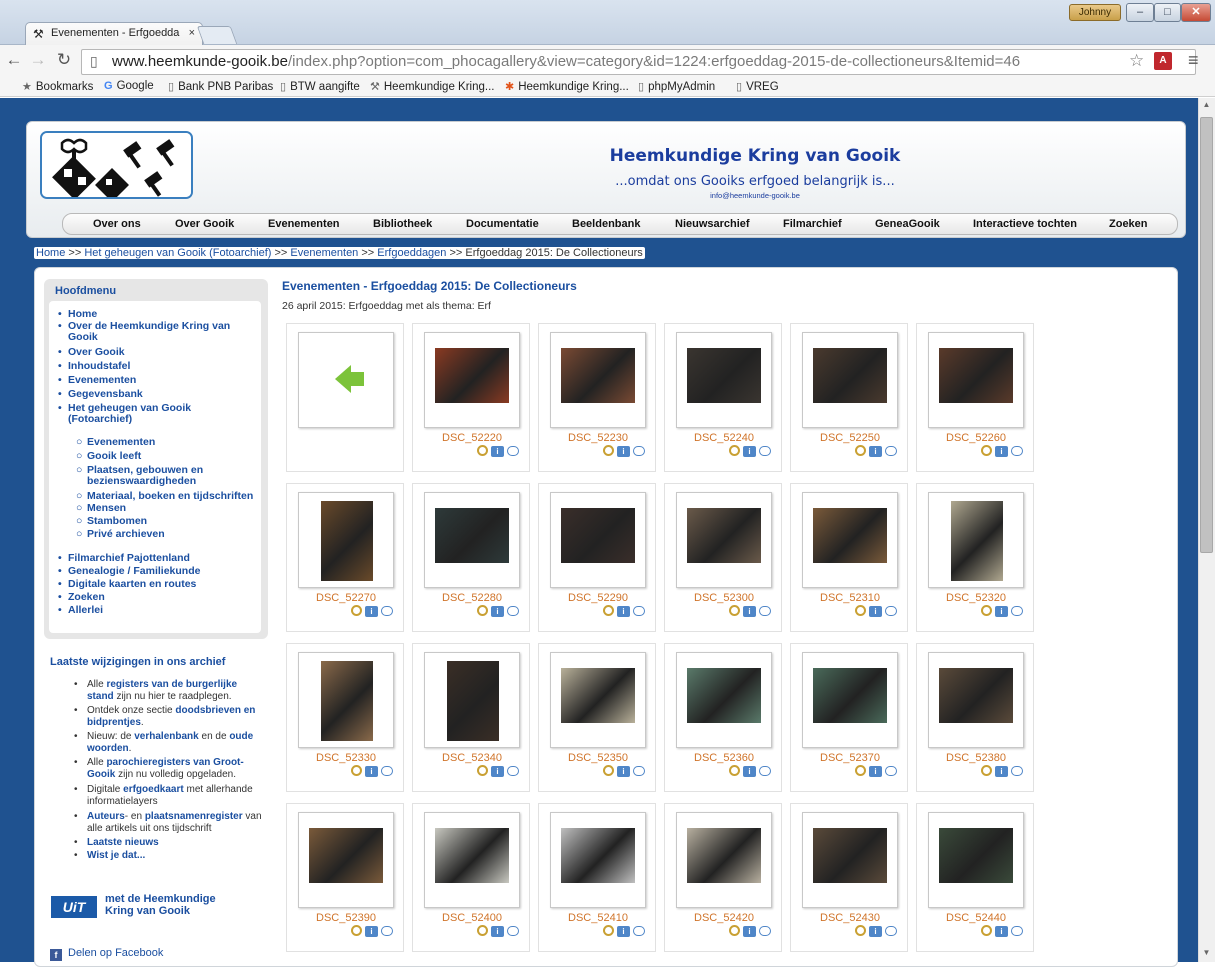 This screenshot has height=967, width=1215. Describe the element at coordinates (597, 557) in the screenshot. I see `gallery-photo-cell: DSC_52290i` at that location.